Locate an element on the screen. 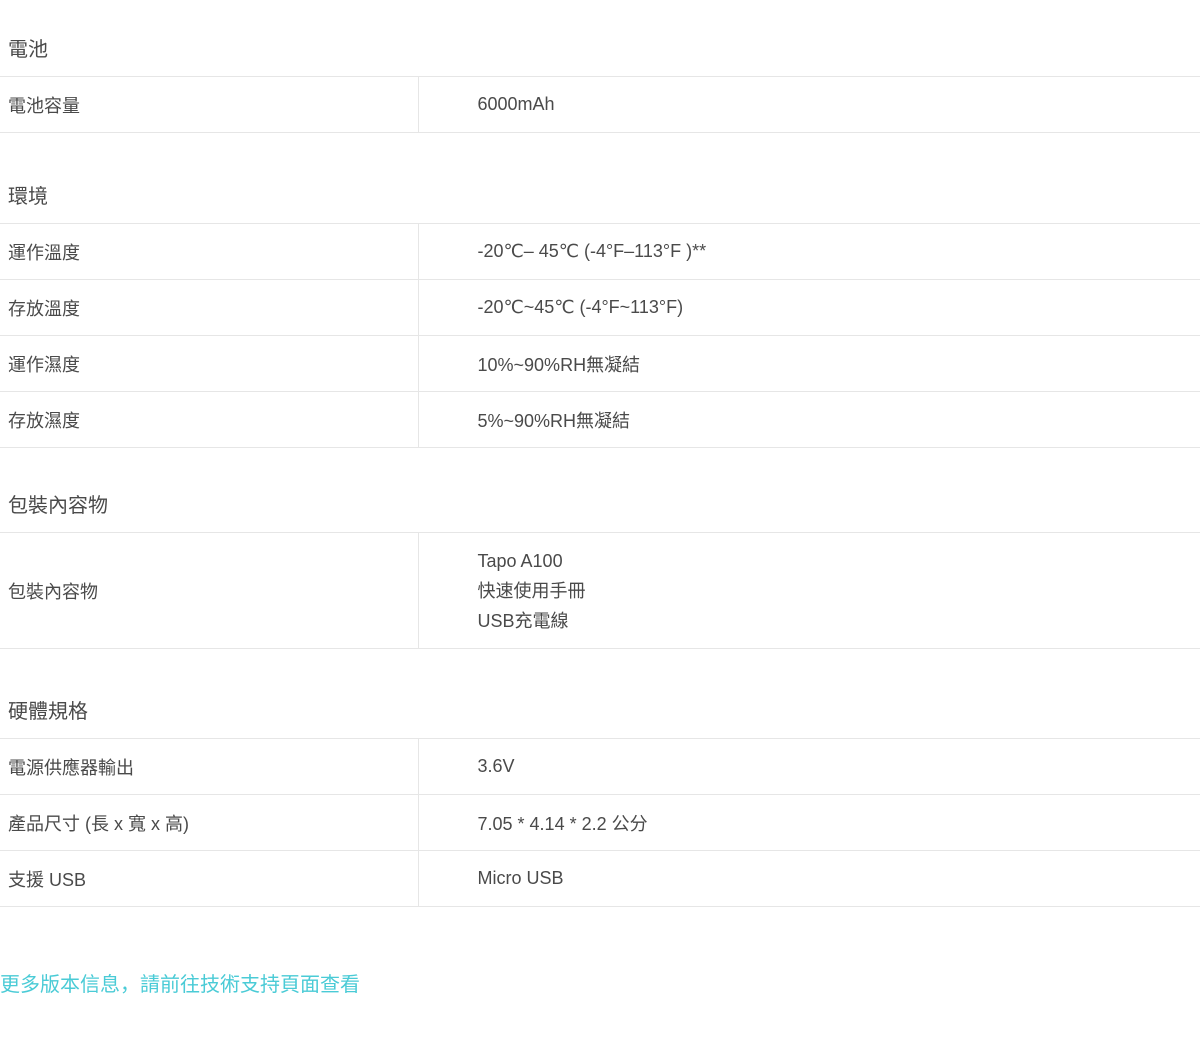  package-item: USB充電線 is located at coordinates (523, 620).